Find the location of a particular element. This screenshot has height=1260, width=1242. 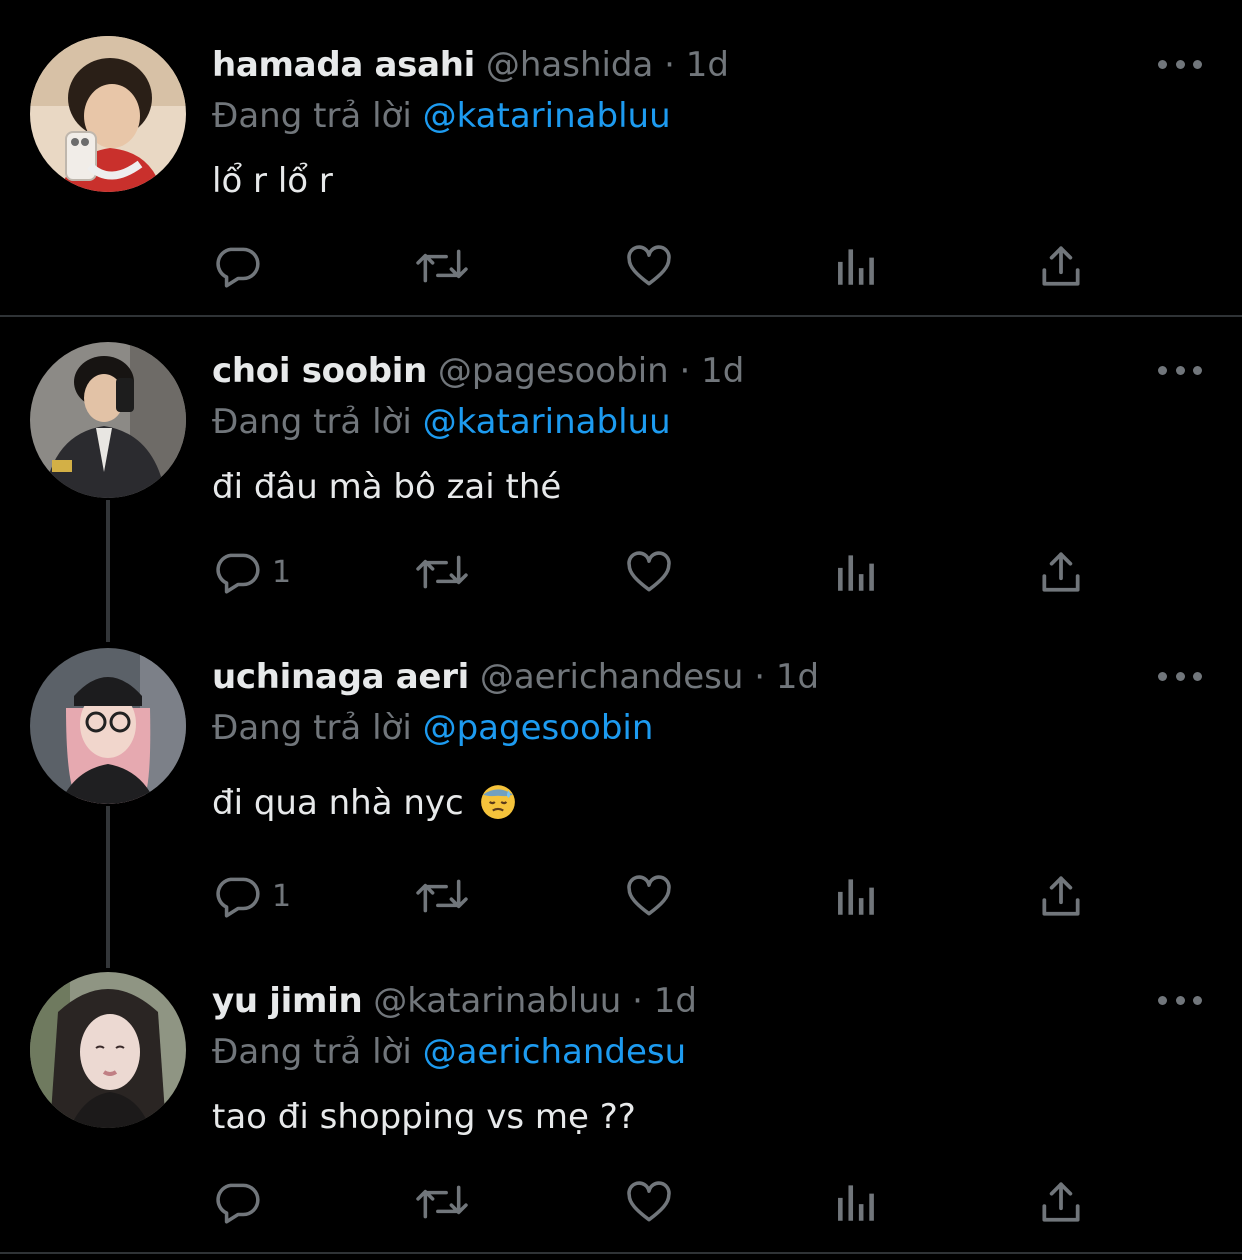

tweet-header: hamada asahi @hashida · 1d is located at coordinates (470, 65).